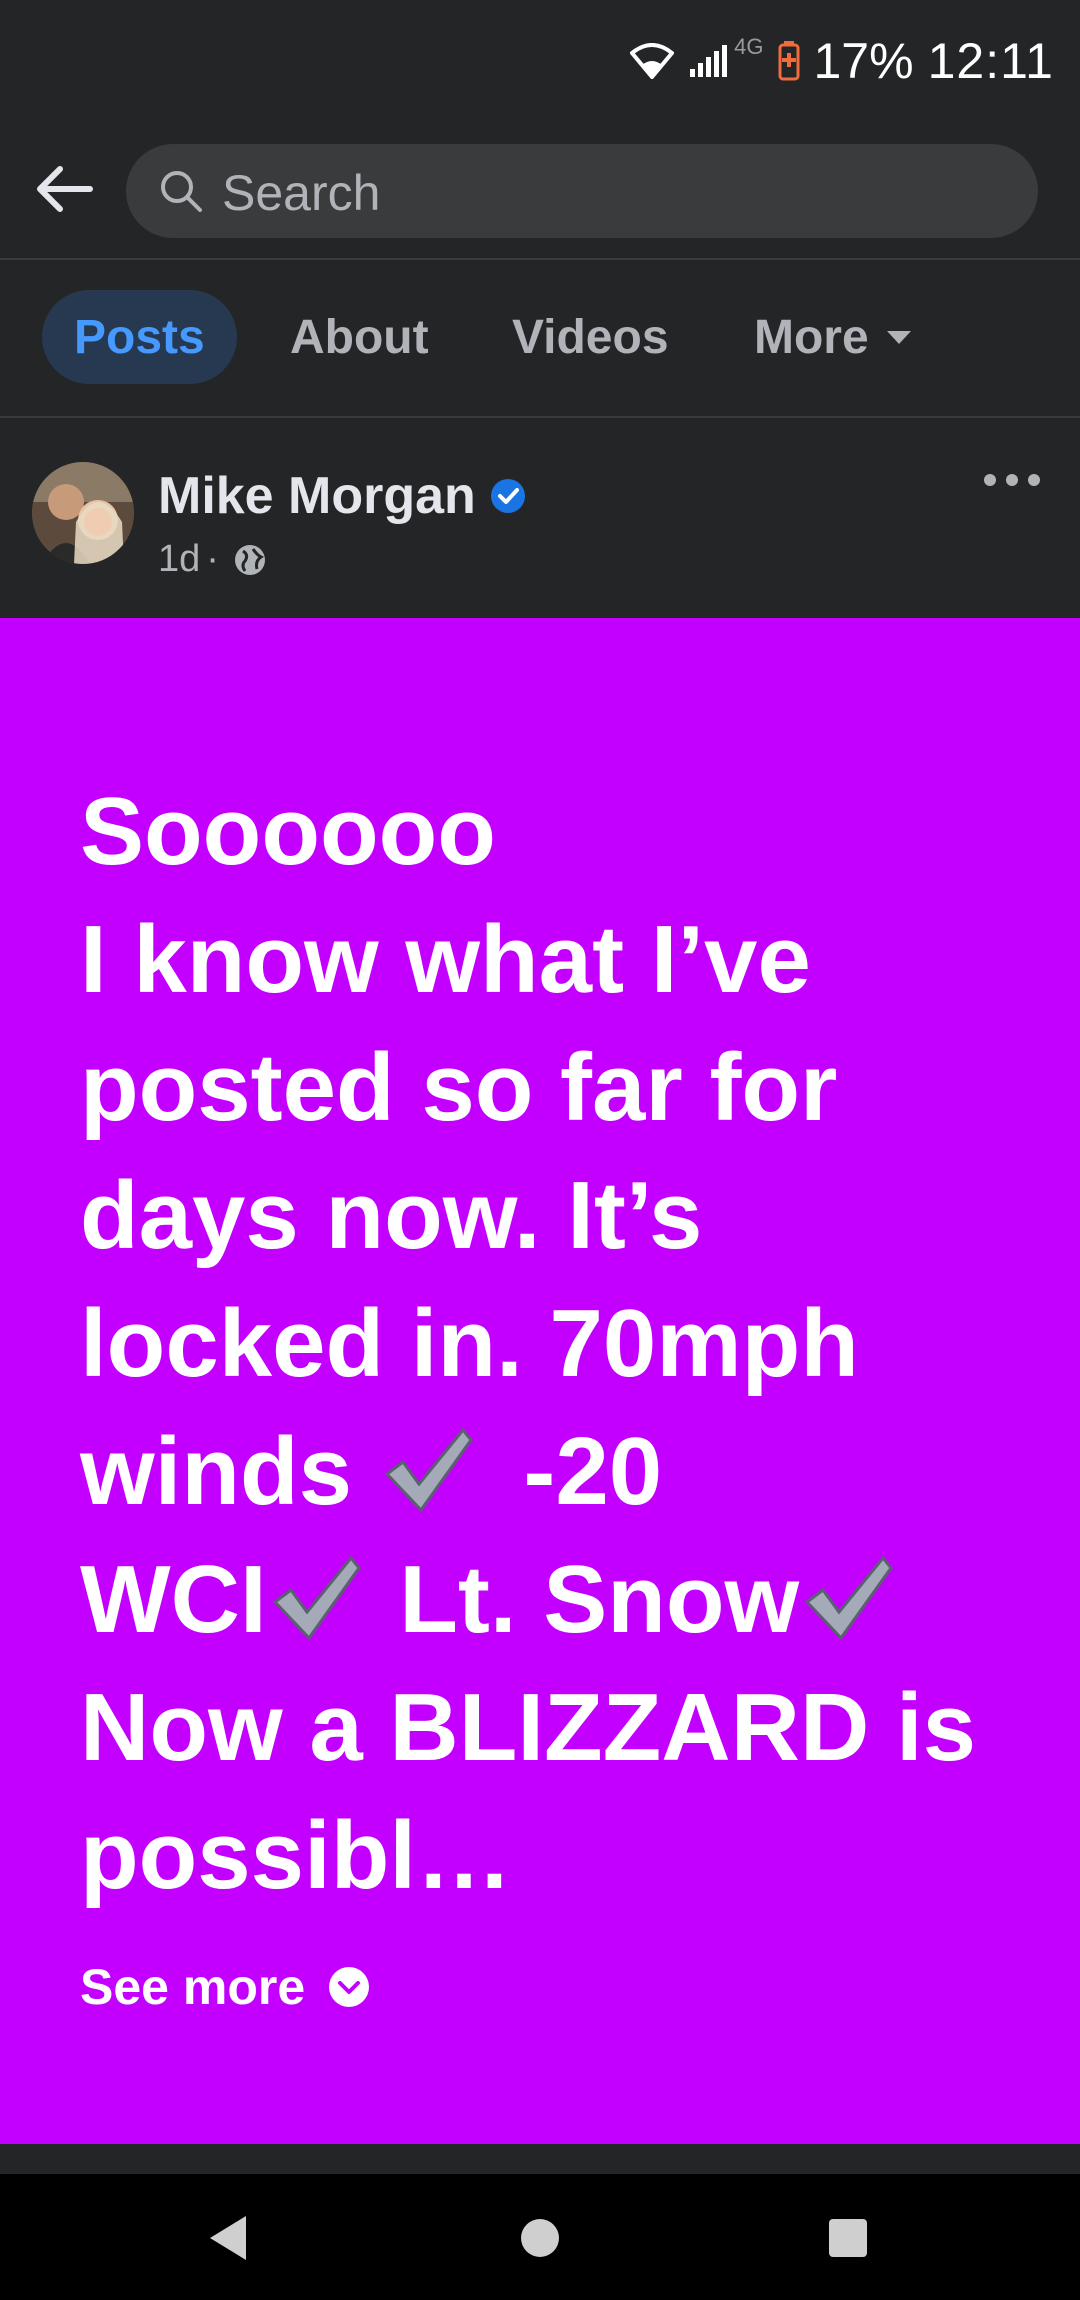 The width and height of the screenshot is (1080, 2300). I want to click on arrow-left-icon, so click(65, 189).